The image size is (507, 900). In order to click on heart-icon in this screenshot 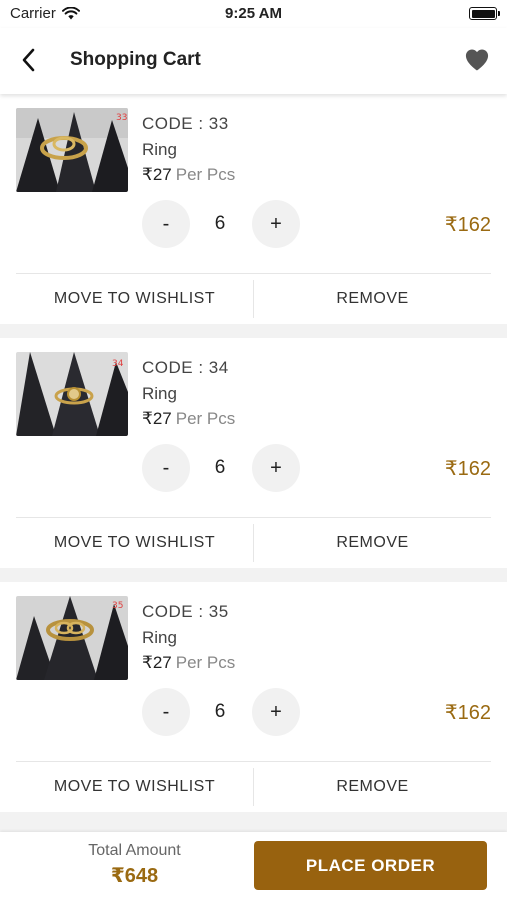, I will do `click(477, 60)`.